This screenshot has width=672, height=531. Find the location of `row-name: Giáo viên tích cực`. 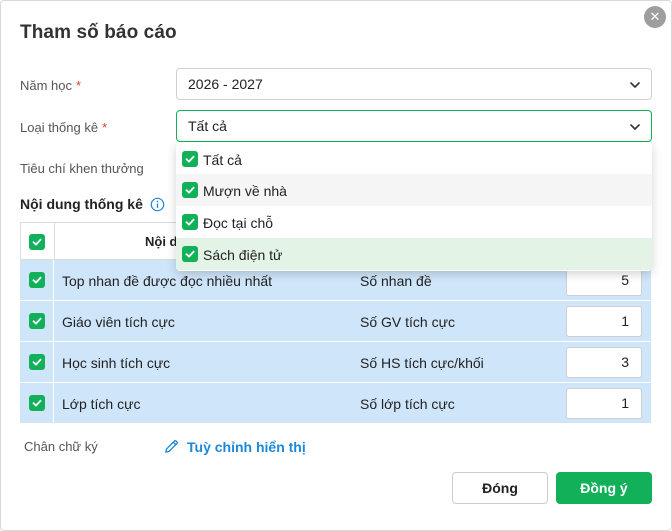

row-name: Giáo viên tích cực is located at coordinates (118, 322).